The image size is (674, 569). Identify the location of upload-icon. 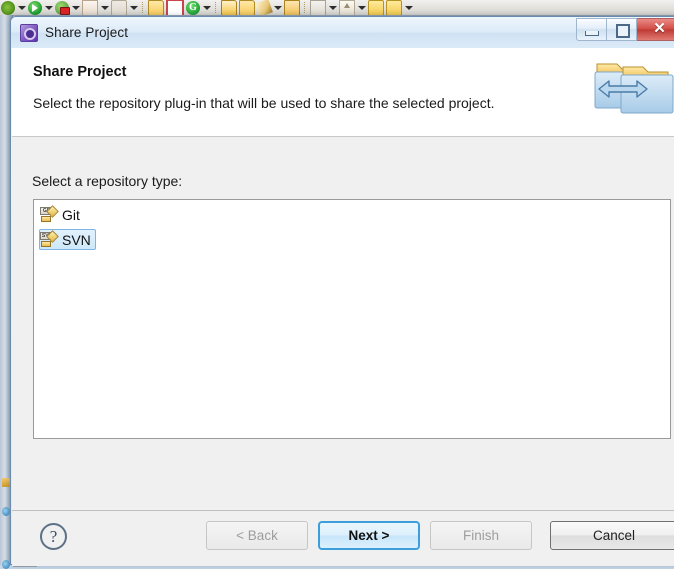
(347, 7).